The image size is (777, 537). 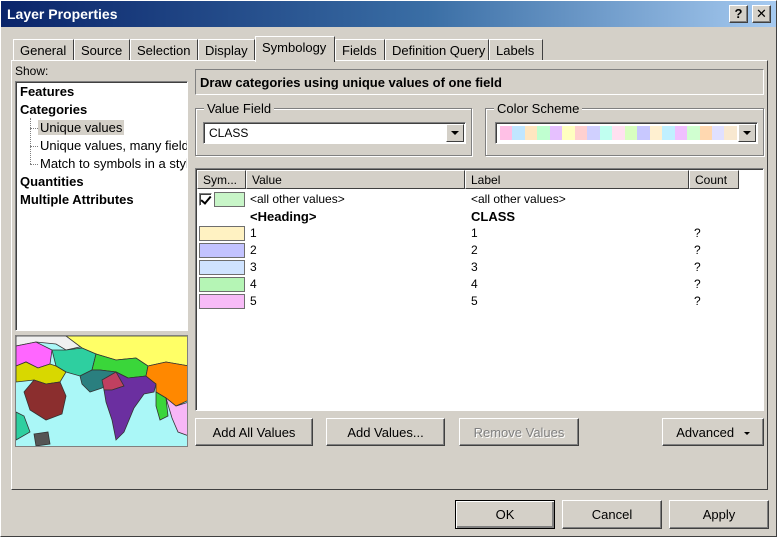 What do you see at coordinates (253, 301) in the screenshot?
I see `row-value: 5` at bounding box center [253, 301].